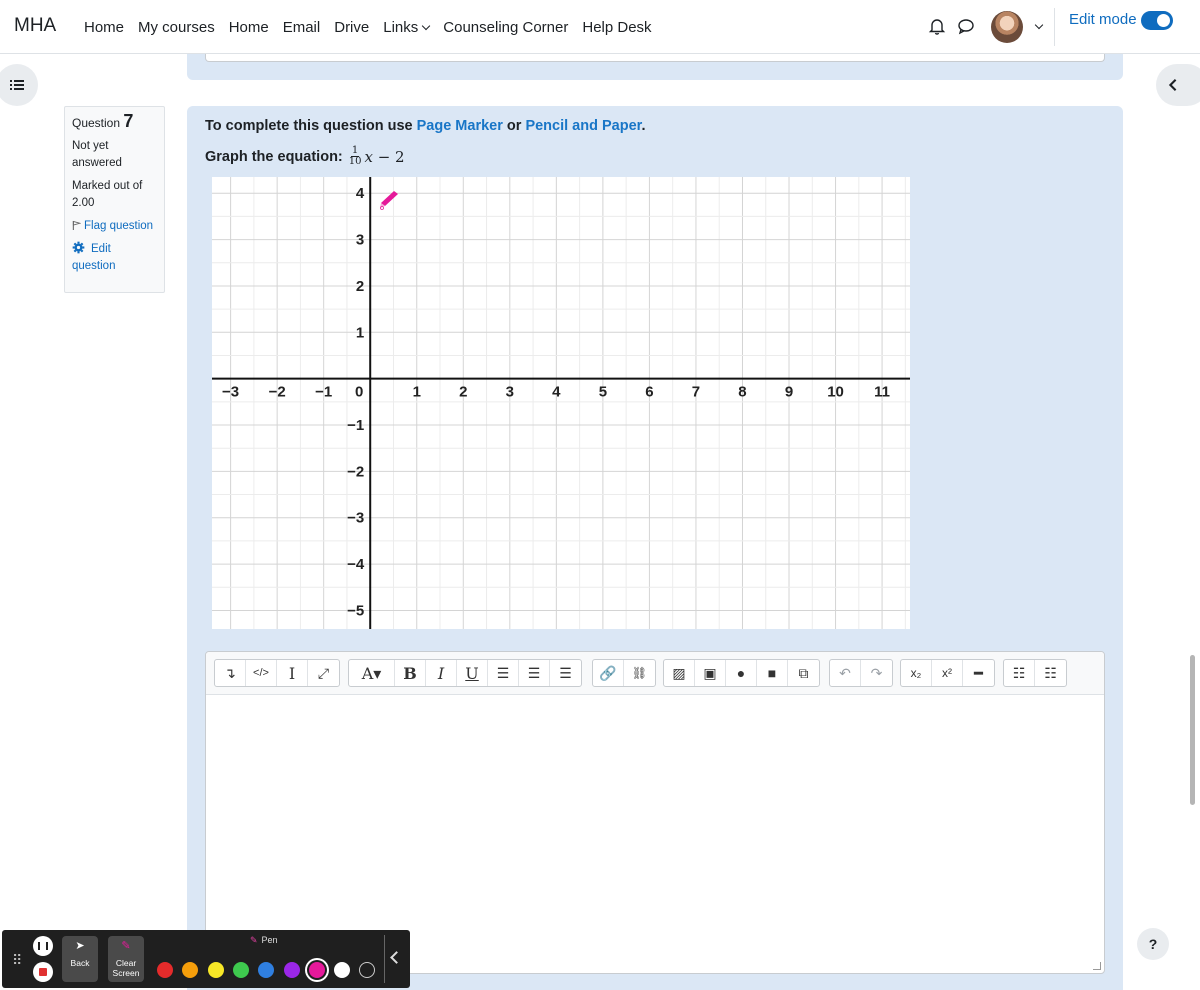  Describe the element at coordinates (309, 126) in the screenshot. I see `instr-prefix: To complete this question use` at that location.